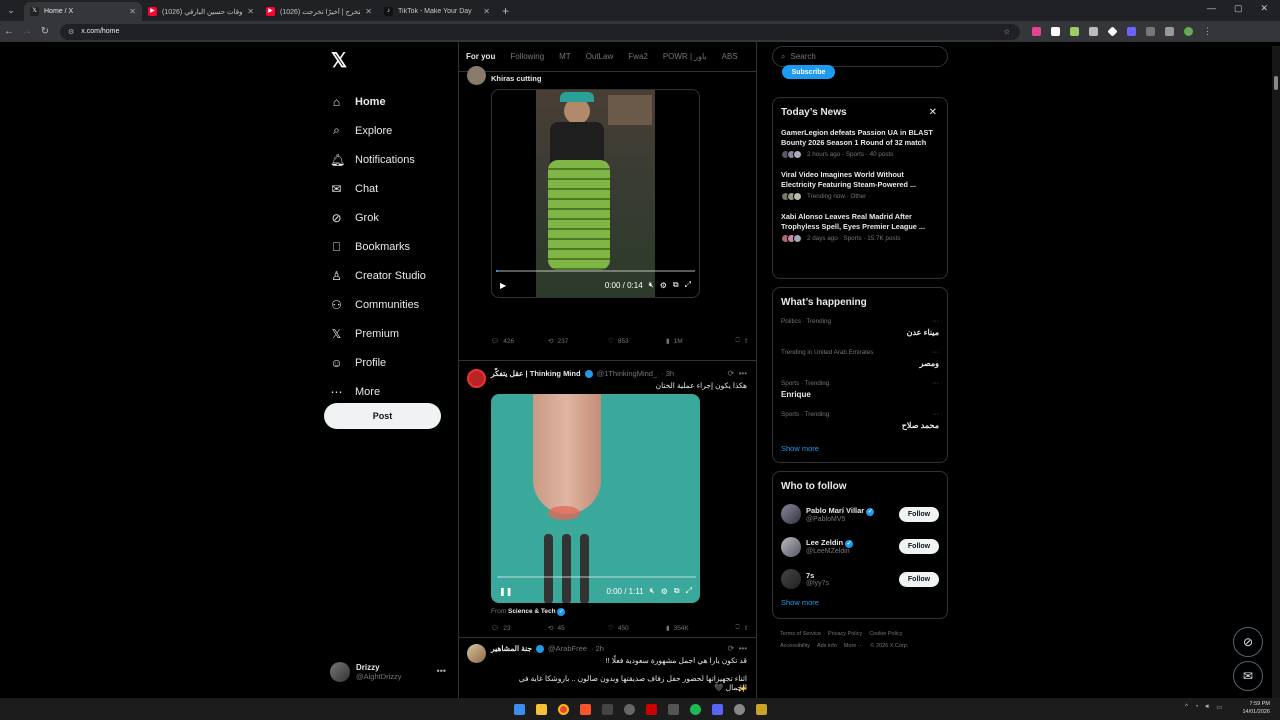  What do you see at coordinates (389, 217) in the screenshot?
I see `nav-item-grok: ⊘ Grok` at bounding box center [389, 217].